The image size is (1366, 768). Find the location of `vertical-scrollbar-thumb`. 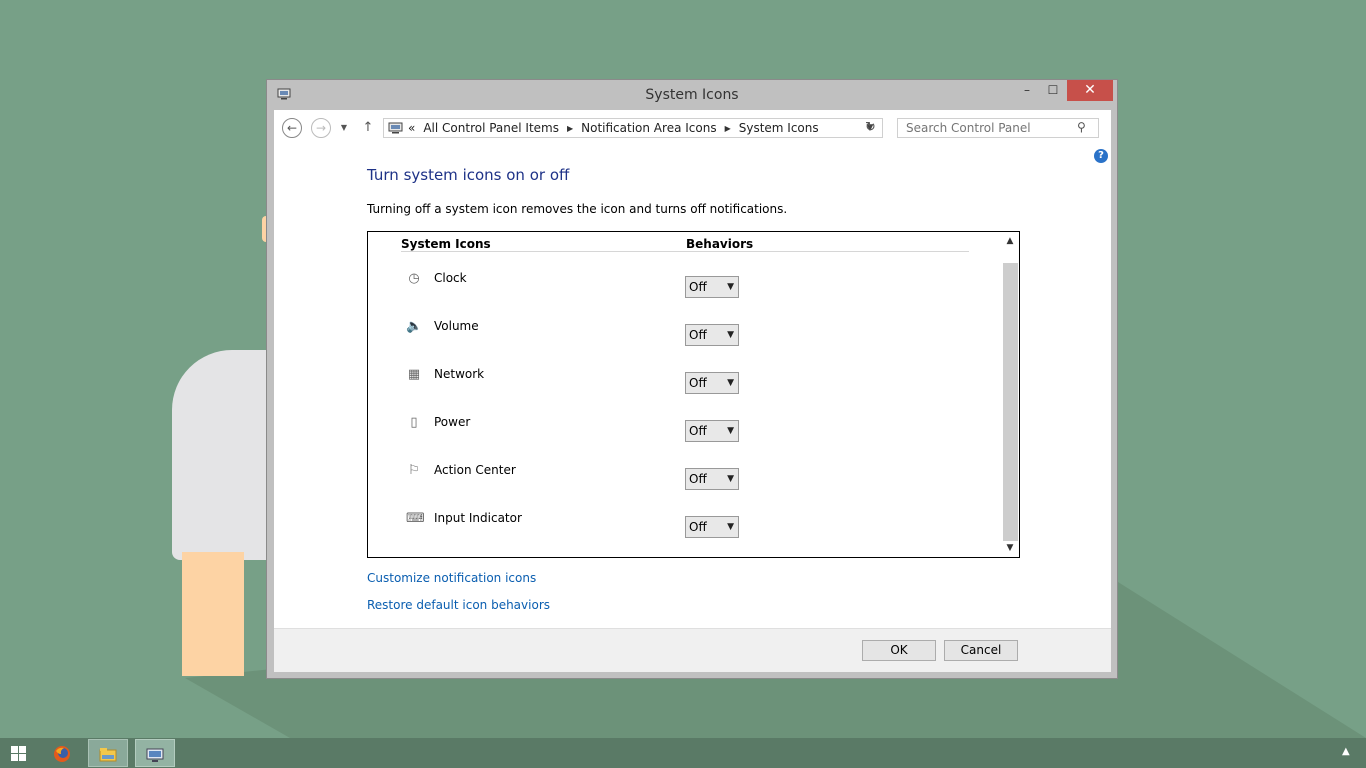

vertical-scrollbar-thumb is located at coordinates (1010, 402).